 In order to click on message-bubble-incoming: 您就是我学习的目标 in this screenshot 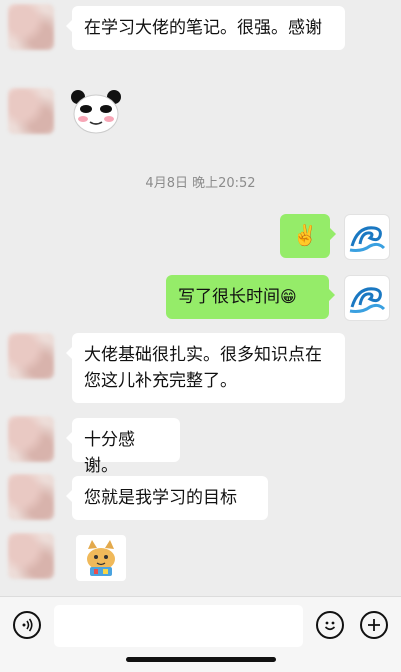, I will do `click(167, 498)`.